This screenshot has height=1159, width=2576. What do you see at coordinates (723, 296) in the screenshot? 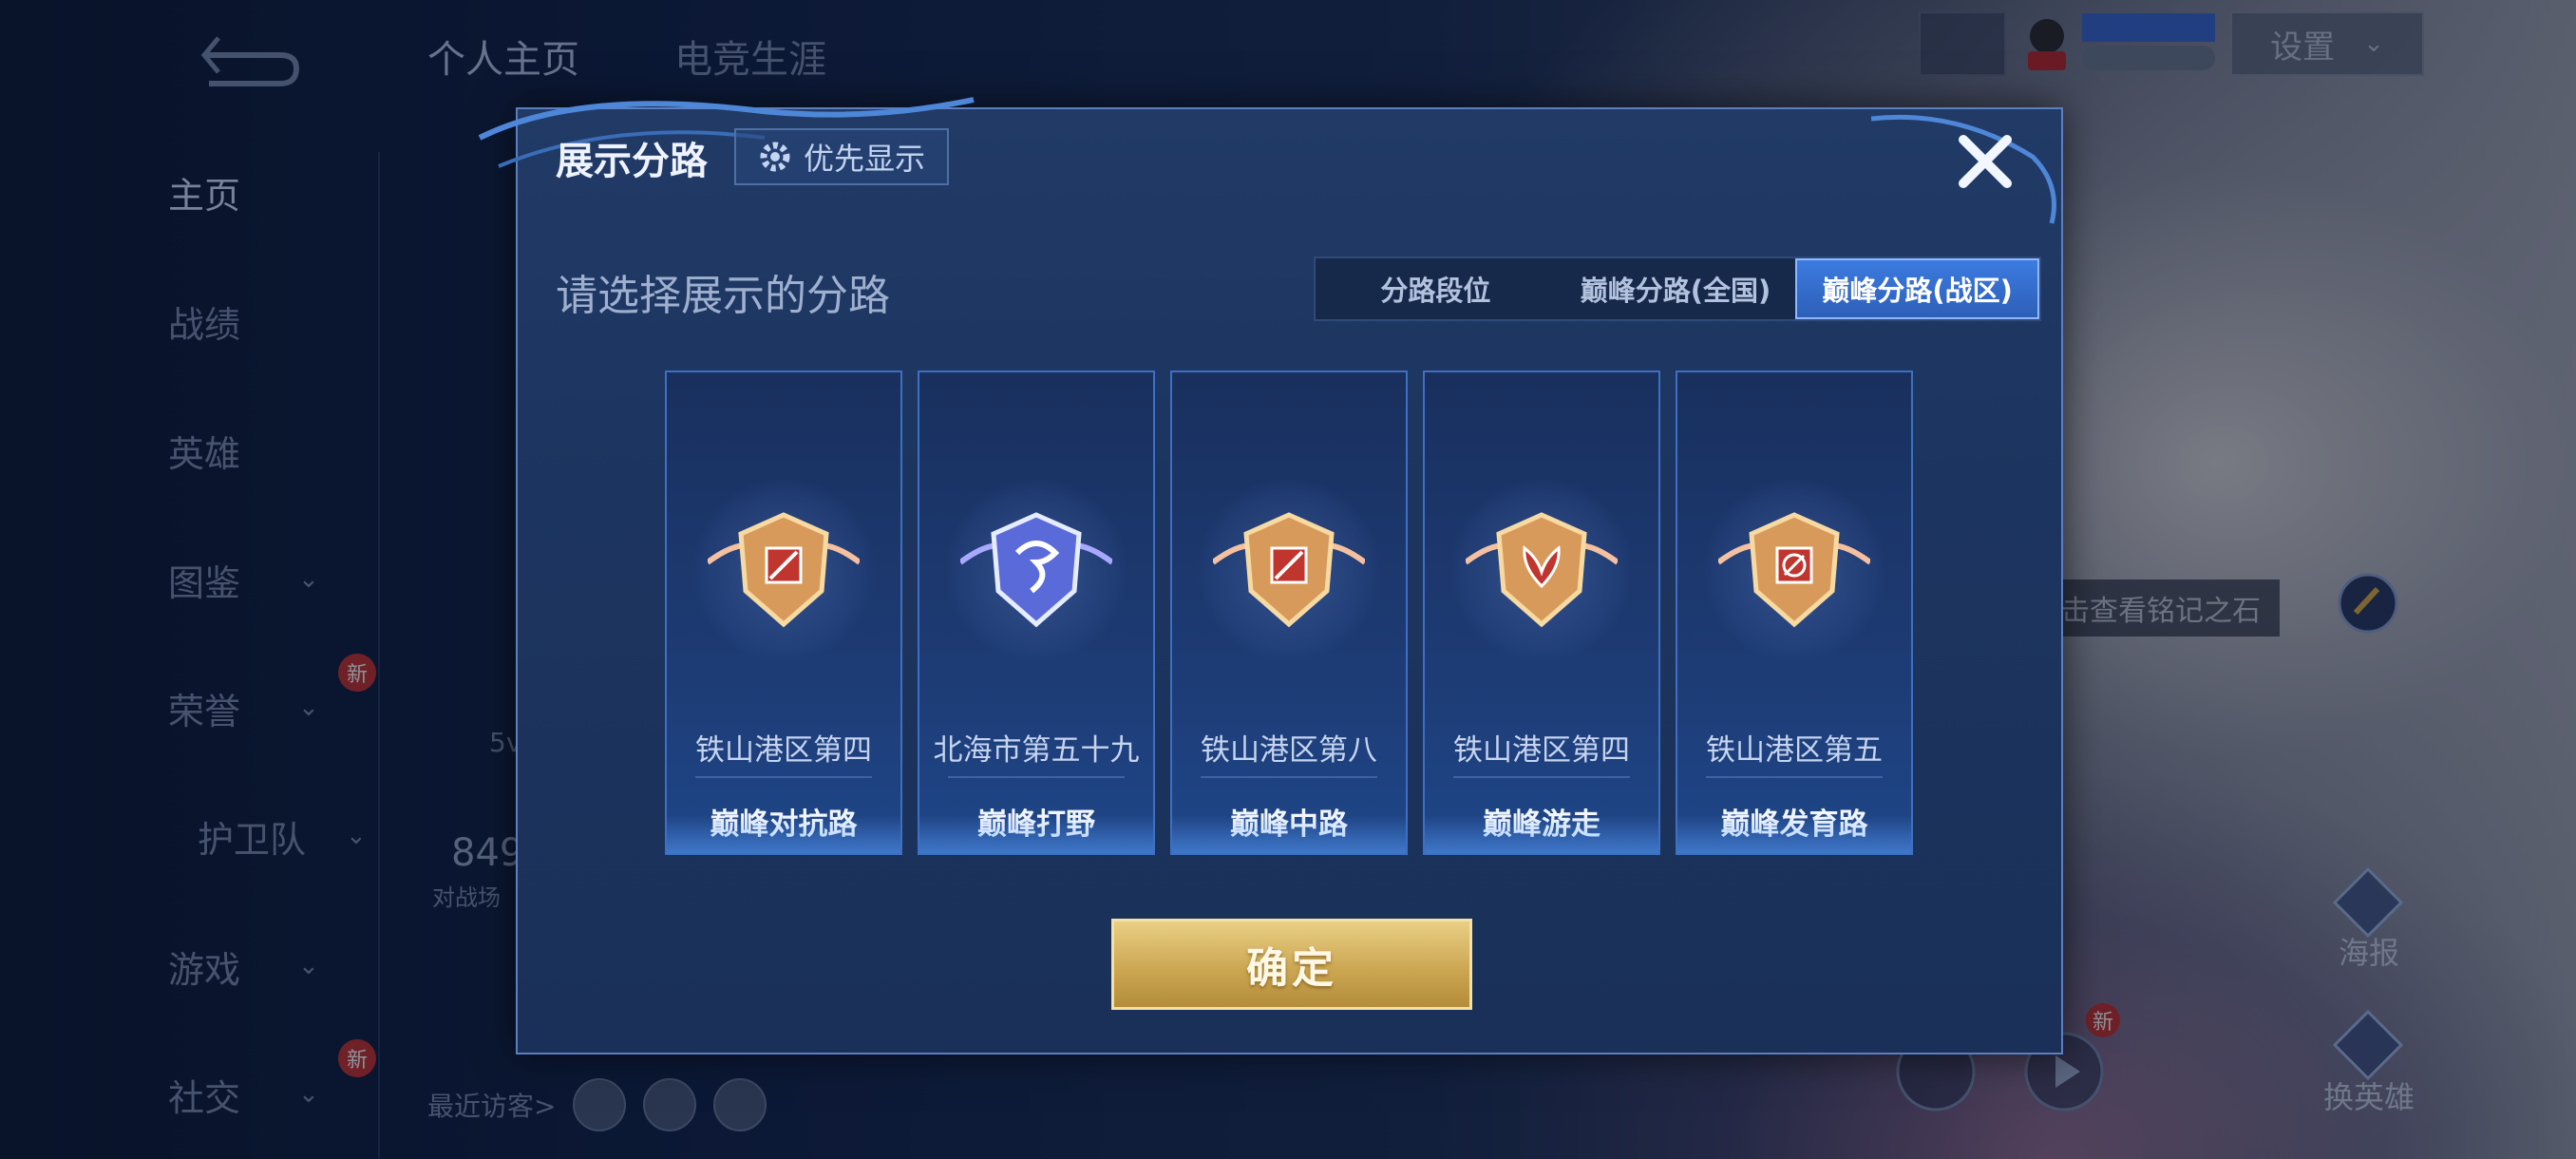
I see `dialog-subtitle: 请选择展示的分路` at bounding box center [723, 296].